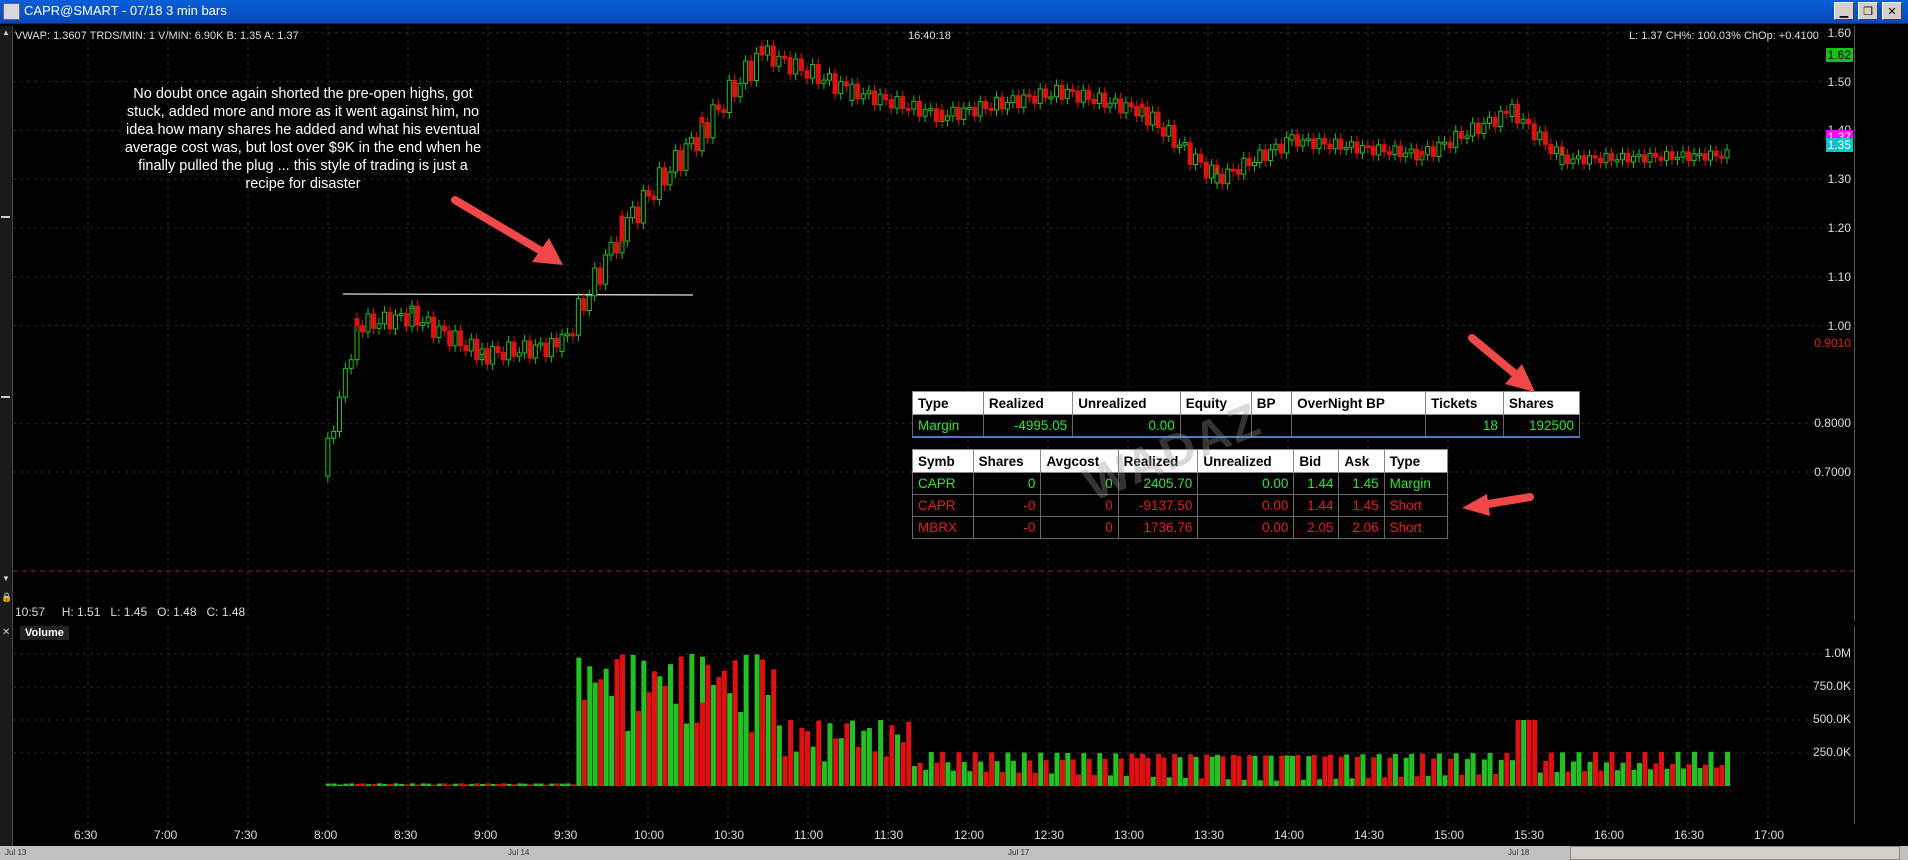 This screenshot has height=860, width=1908. Describe the element at coordinates (1246, 527) in the screenshot. I see `table-cell: 0.00` at that location.